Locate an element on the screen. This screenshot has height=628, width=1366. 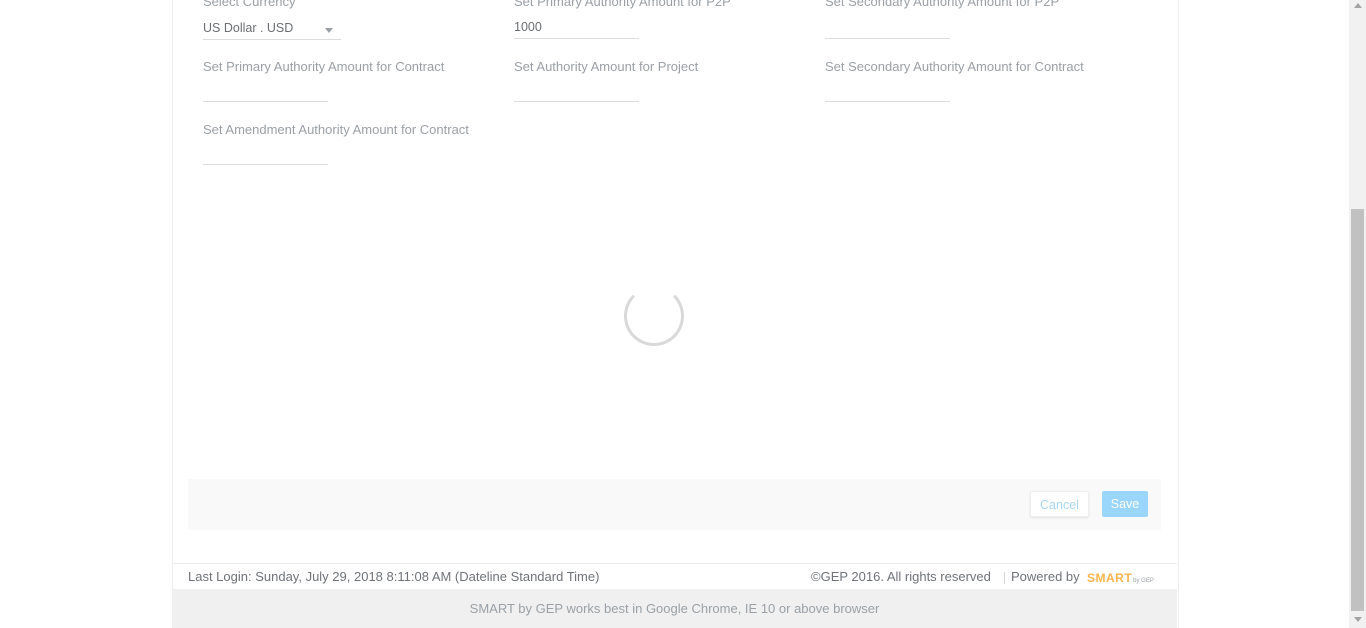
scrollbar-thumb is located at coordinates (1357, 410).